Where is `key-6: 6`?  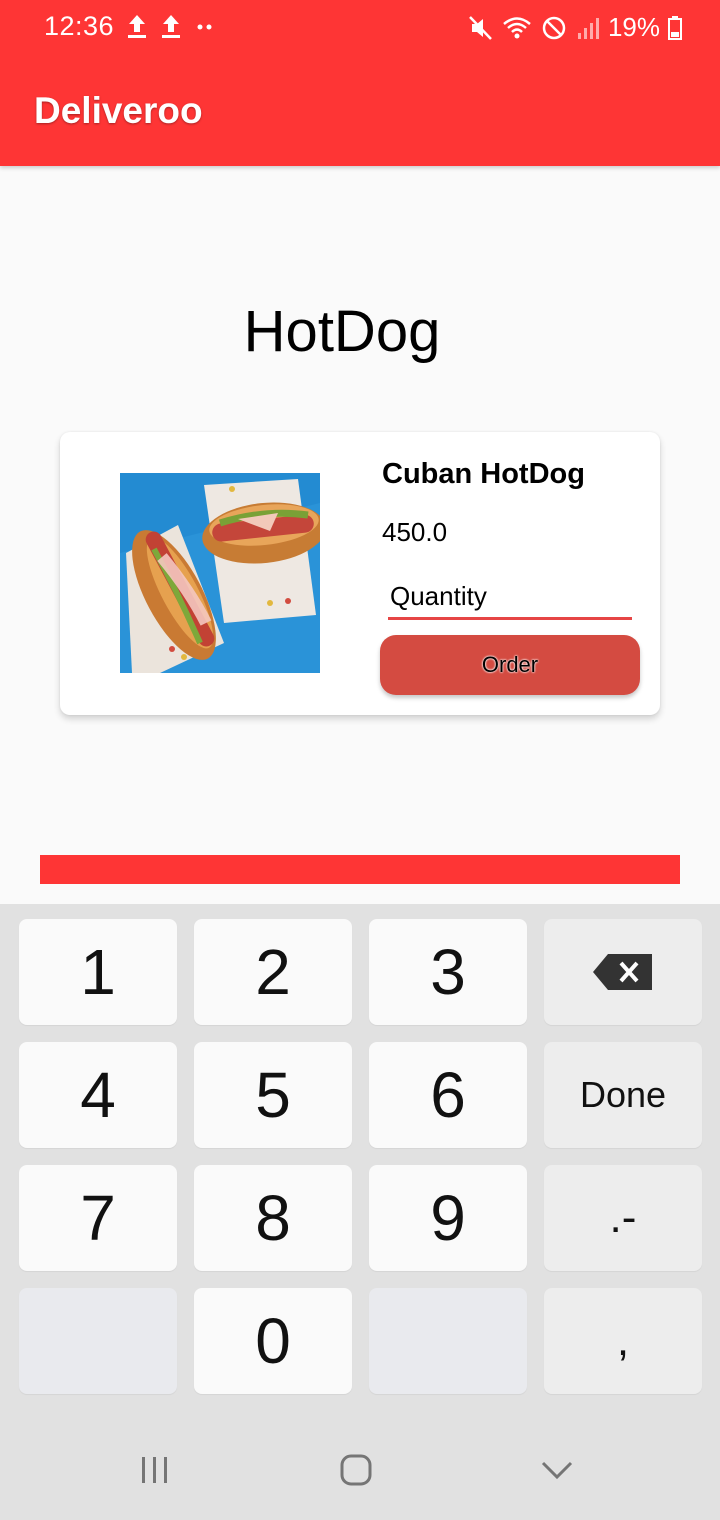
key-6: 6 is located at coordinates (448, 1095).